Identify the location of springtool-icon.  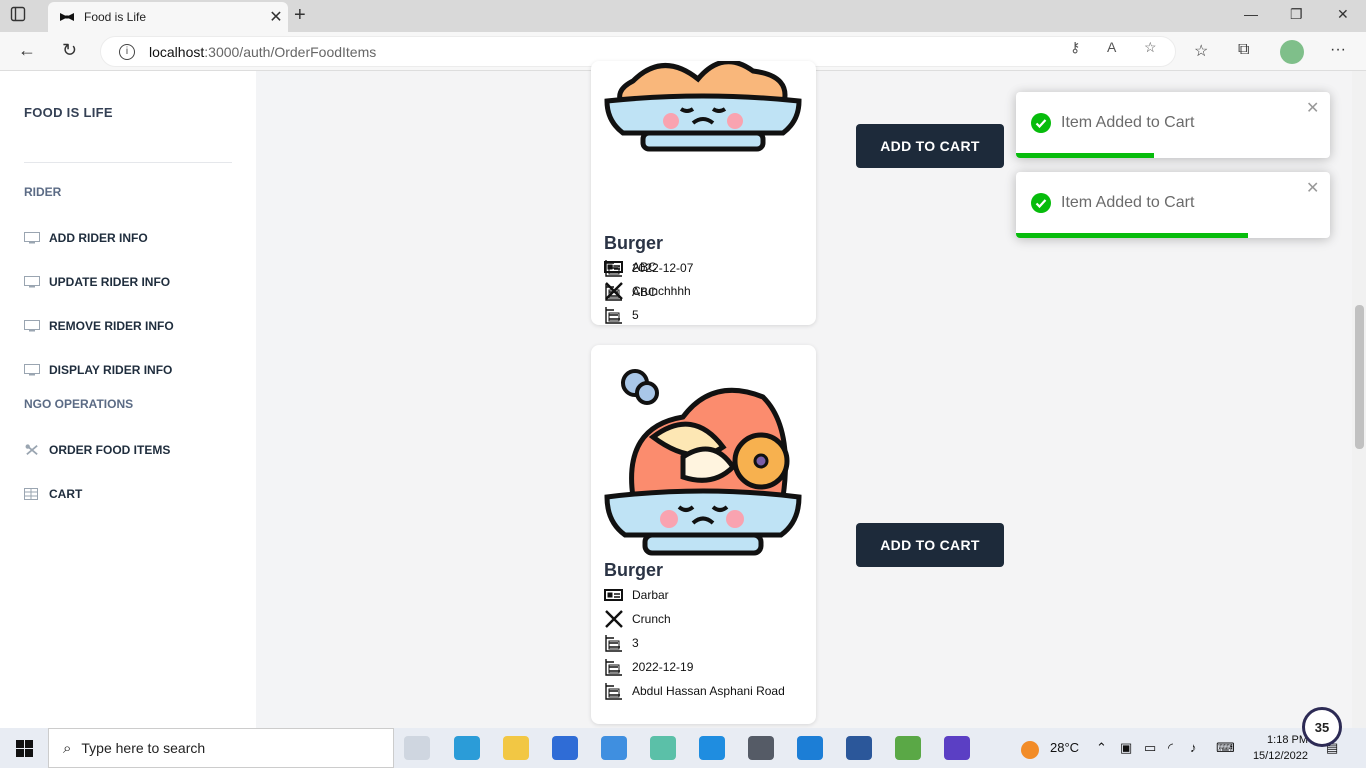
(908, 748).